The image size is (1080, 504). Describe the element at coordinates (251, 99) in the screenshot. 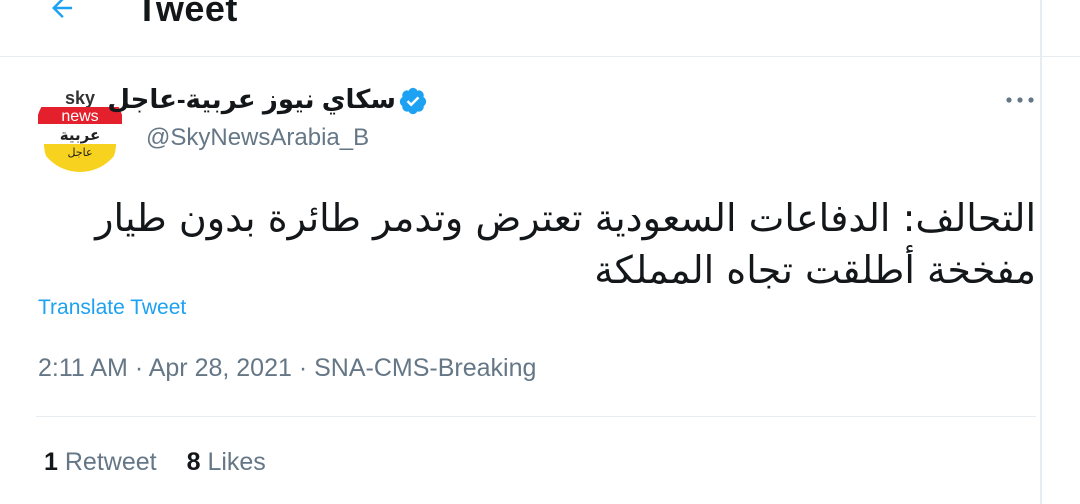

I see `author-name: سكاي نيوز عربية-عاجل` at that location.